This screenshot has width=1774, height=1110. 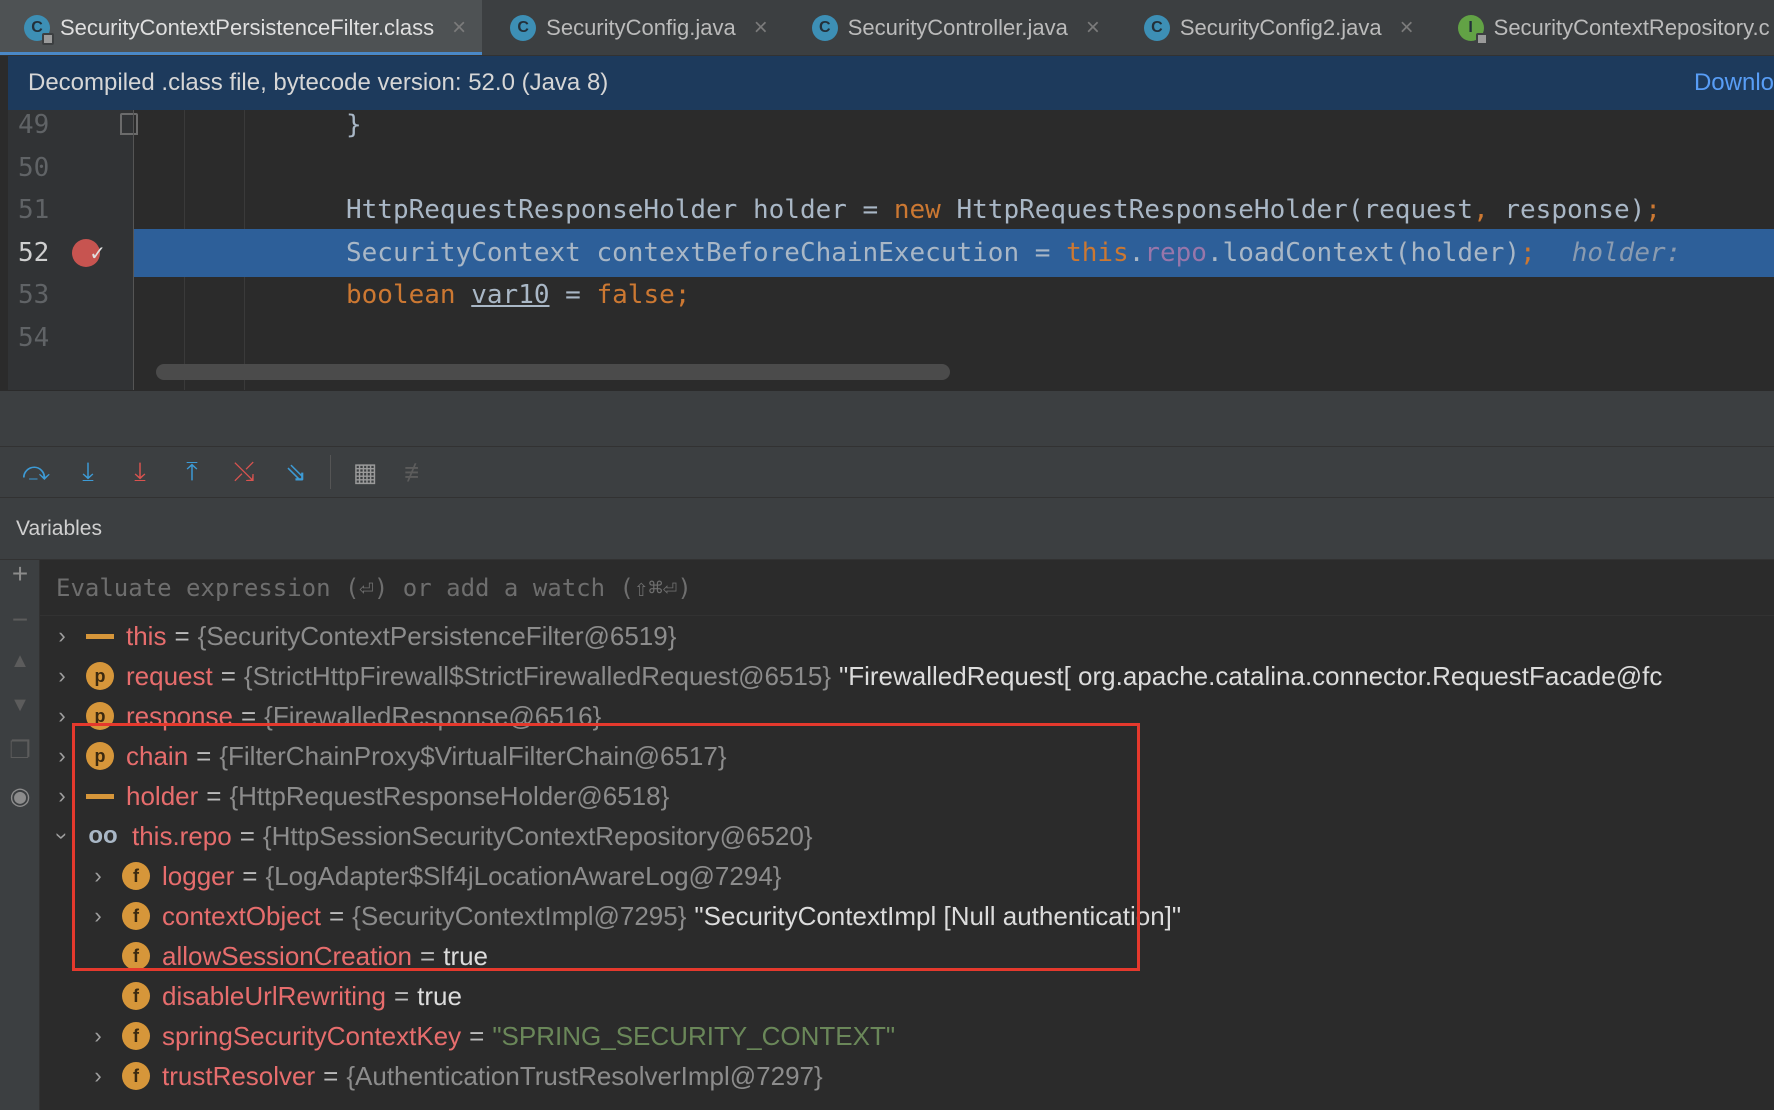 I want to click on brace: }, so click(x=354, y=125).